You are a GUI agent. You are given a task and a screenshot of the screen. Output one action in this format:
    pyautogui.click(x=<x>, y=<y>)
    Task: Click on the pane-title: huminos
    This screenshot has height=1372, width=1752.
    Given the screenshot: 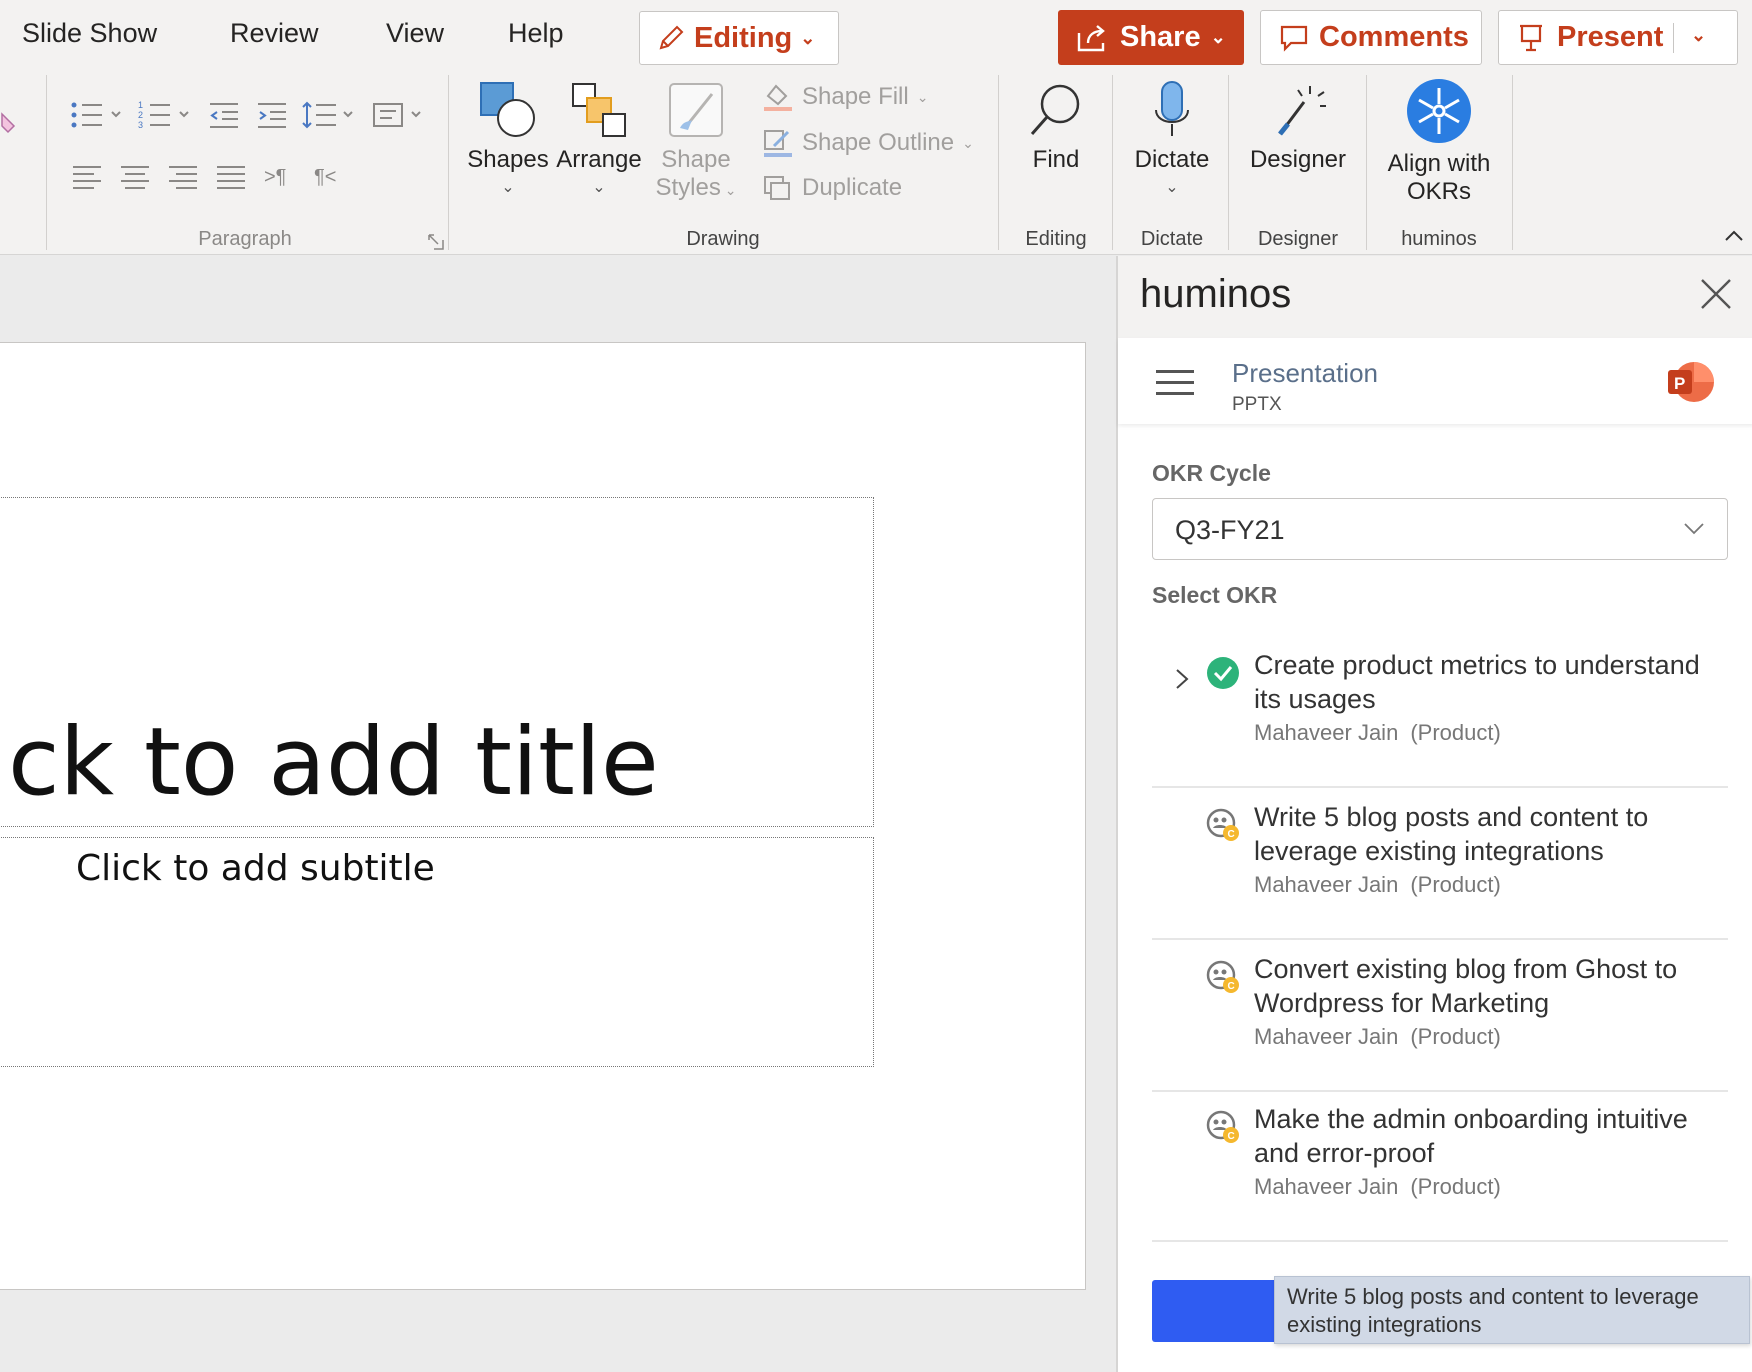 What is the action you would take?
    pyautogui.click(x=1216, y=294)
    